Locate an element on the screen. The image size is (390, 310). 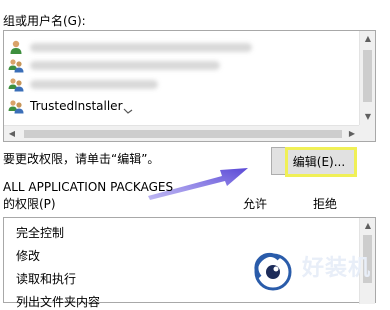
selected-principal-name: ALL APPLICATION PACKAGES is located at coordinates (88, 187).